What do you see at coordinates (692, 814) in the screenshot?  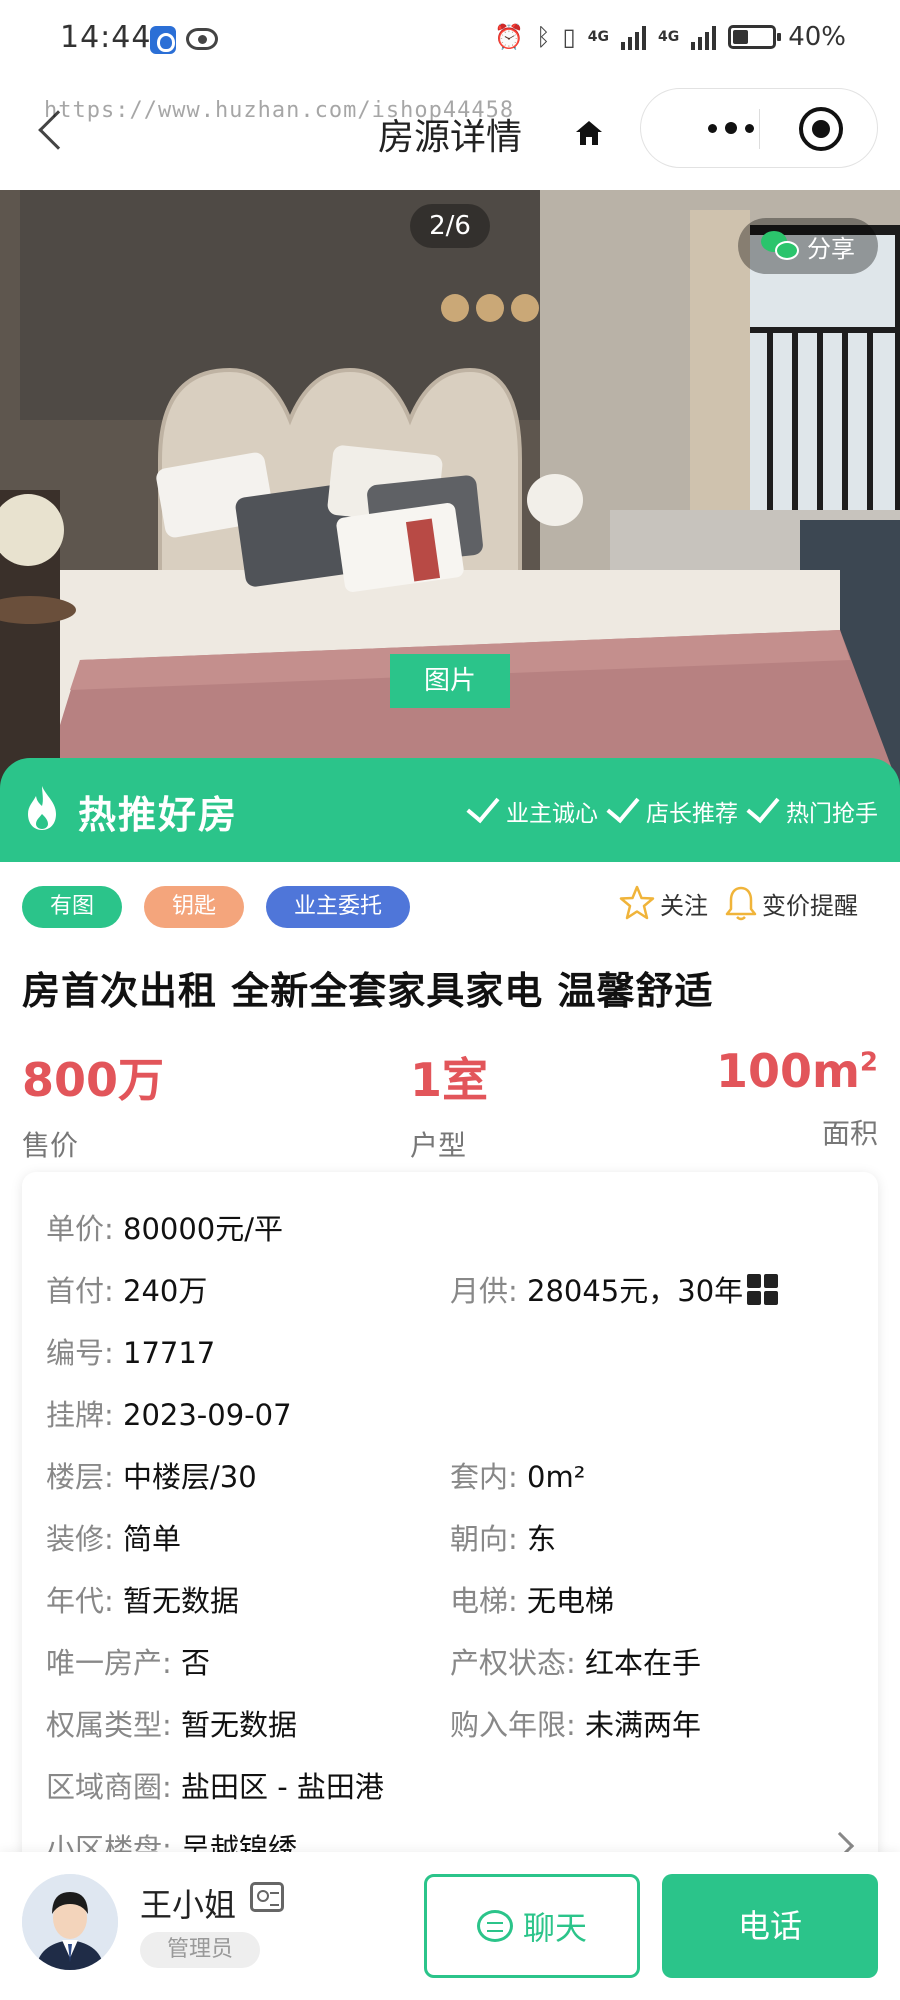 I see `hot-tag-label: 店长推荐` at bounding box center [692, 814].